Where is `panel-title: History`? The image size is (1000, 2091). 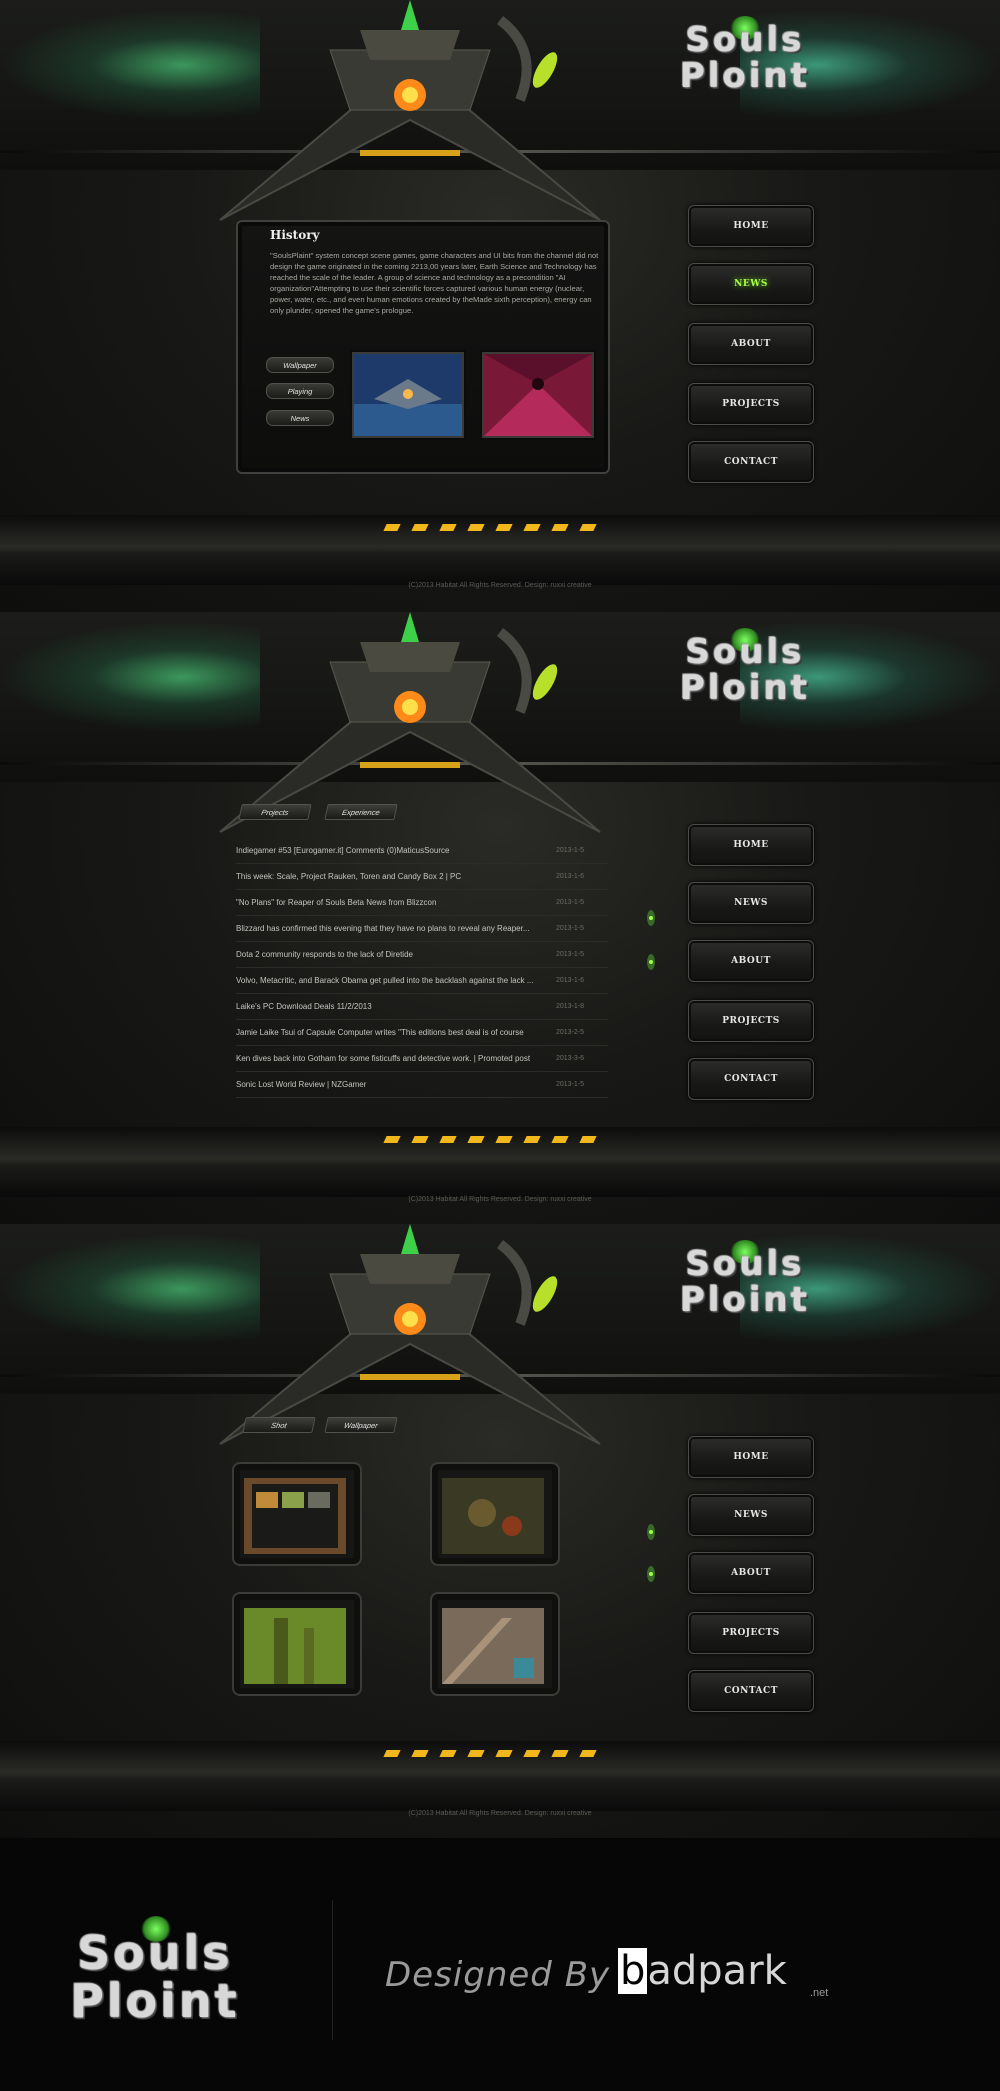 panel-title: History is located at coordinates (295, 235).